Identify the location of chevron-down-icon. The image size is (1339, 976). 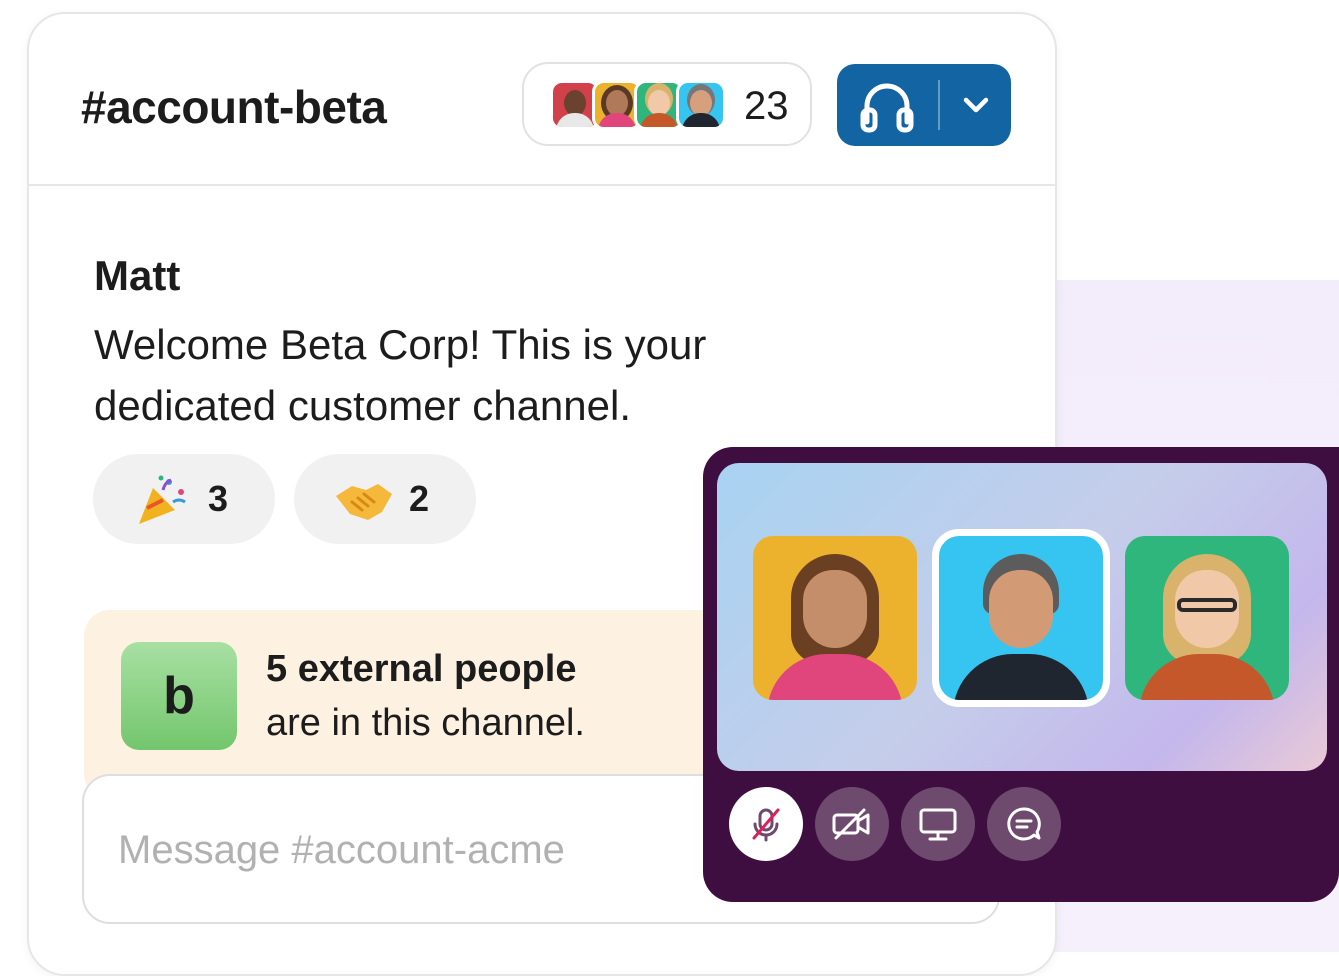
(976, 105).